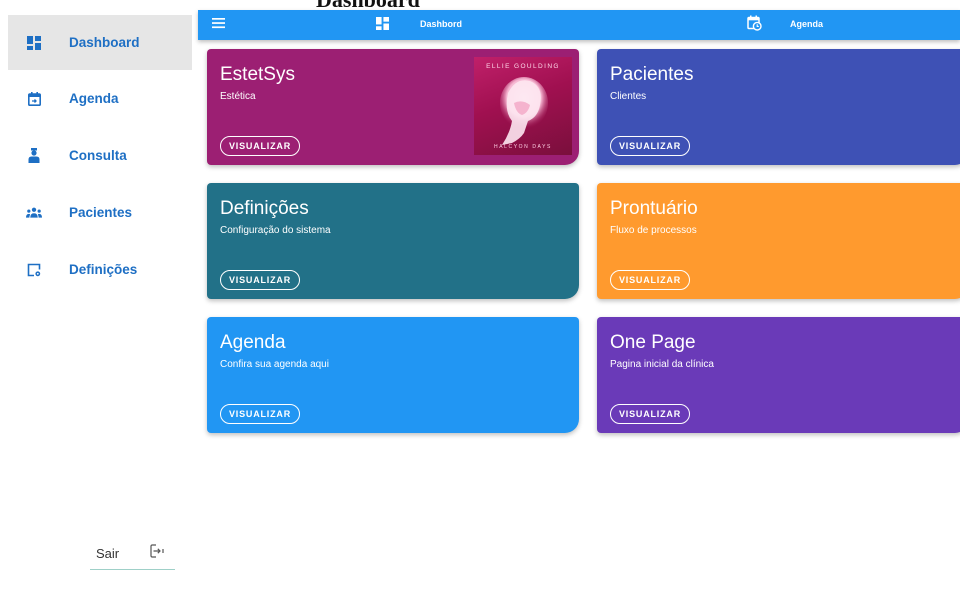 This screenshot has height=612, width=960. I want to click on logout-icon, so click(158, 552).